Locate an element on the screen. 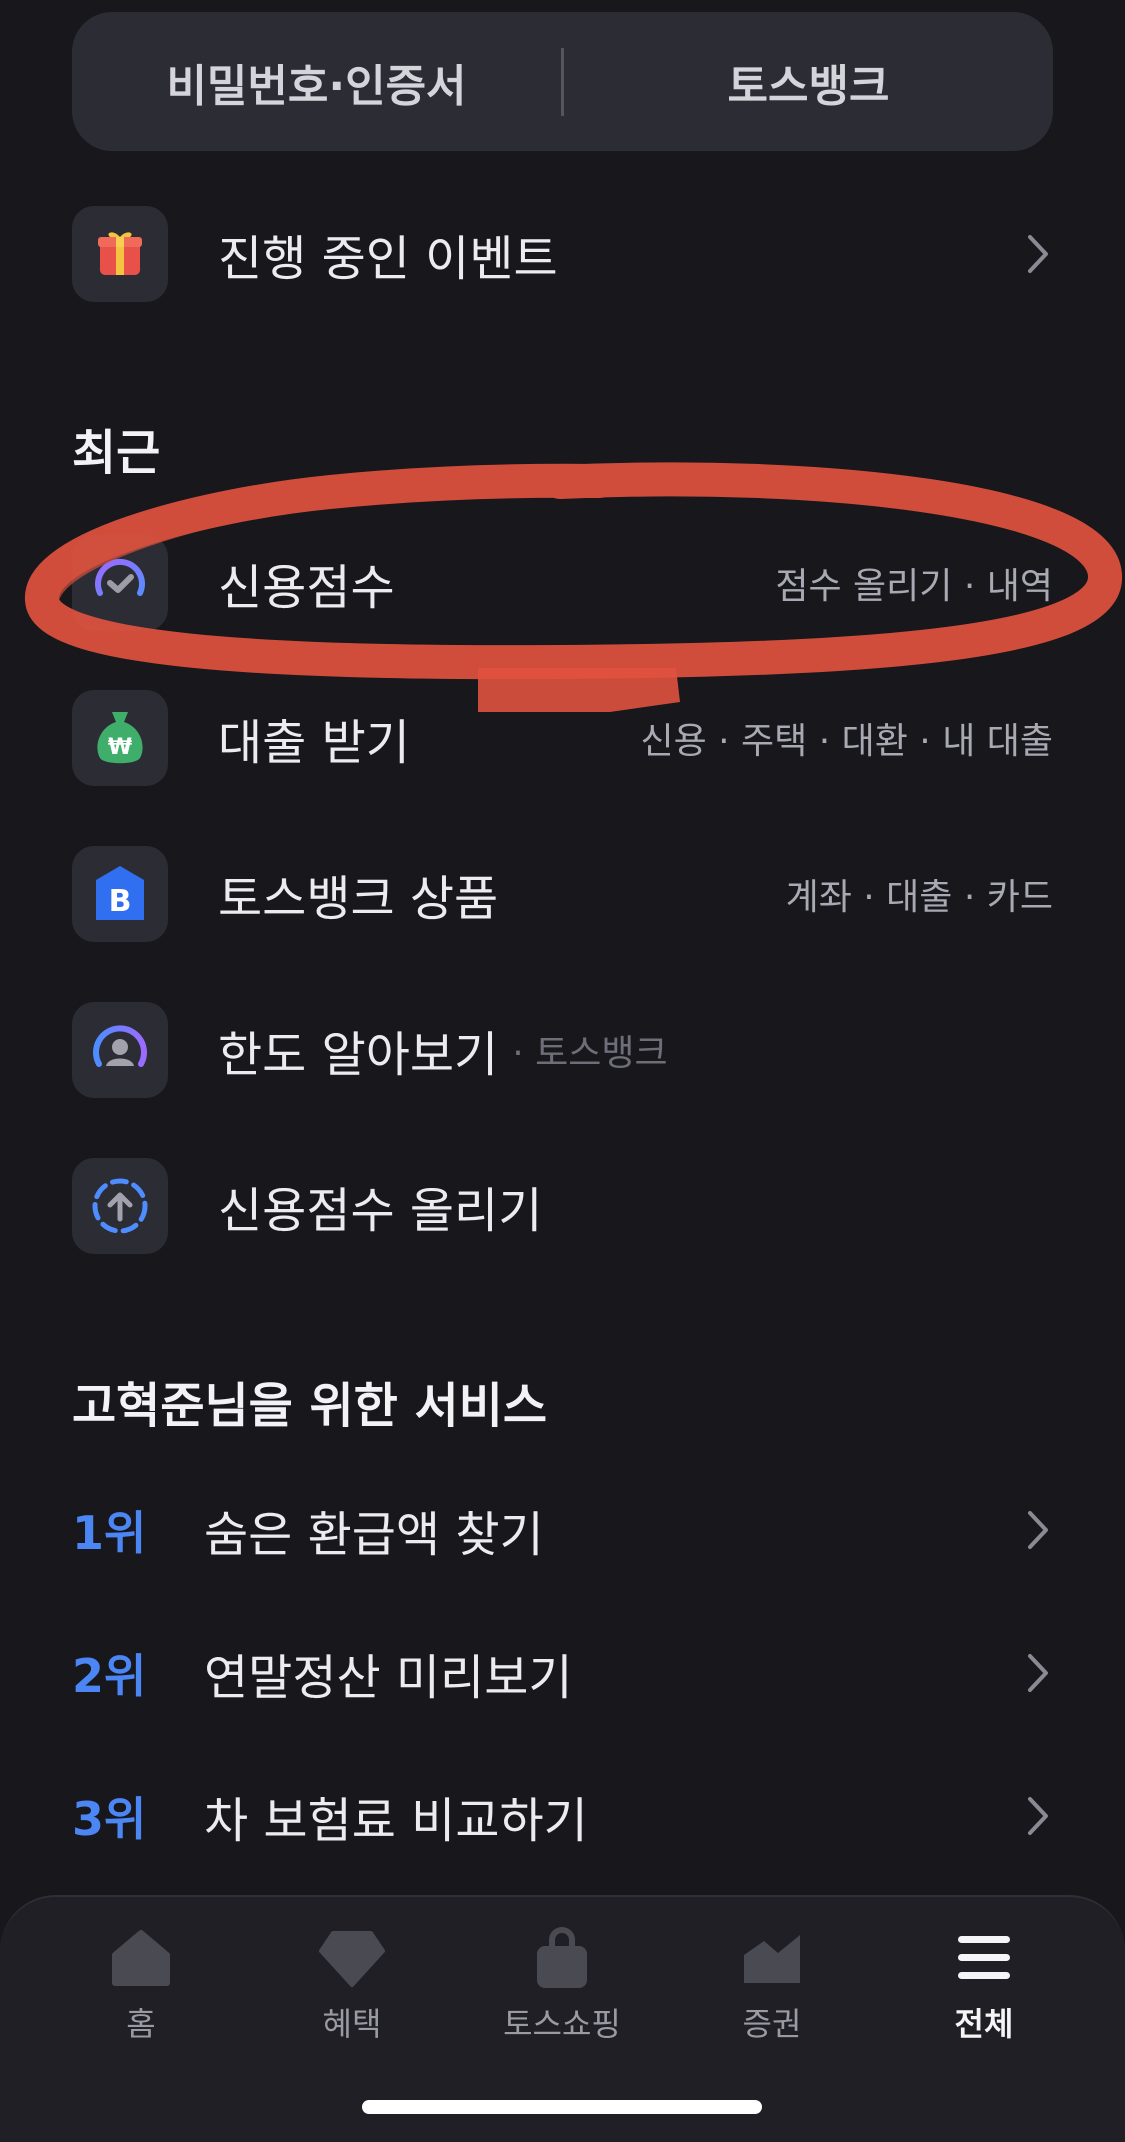 The image size is (1125, 2142). recent-item-subtext: 계좌 · 대출 · 카드 is located at coordinates (919, 897).